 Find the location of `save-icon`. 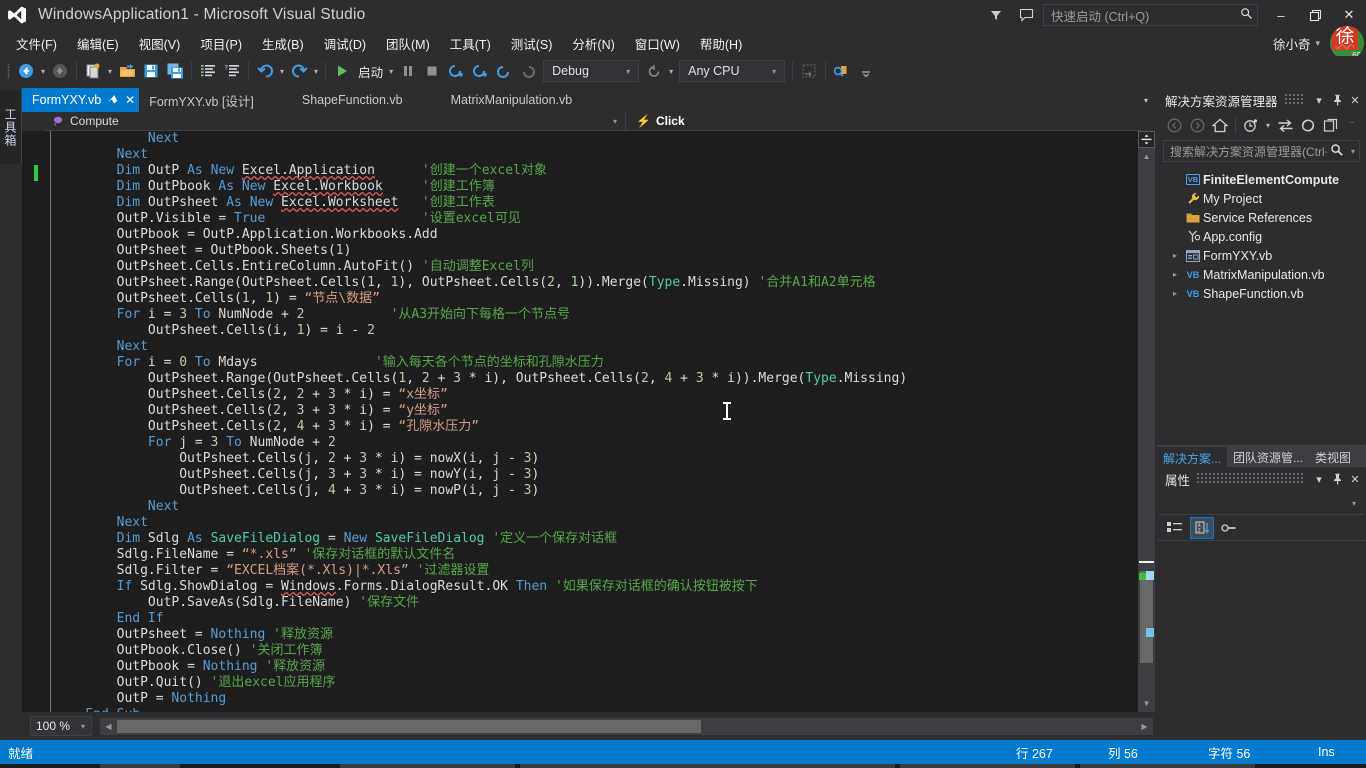

save-icon is located at coordinates (151, 71).